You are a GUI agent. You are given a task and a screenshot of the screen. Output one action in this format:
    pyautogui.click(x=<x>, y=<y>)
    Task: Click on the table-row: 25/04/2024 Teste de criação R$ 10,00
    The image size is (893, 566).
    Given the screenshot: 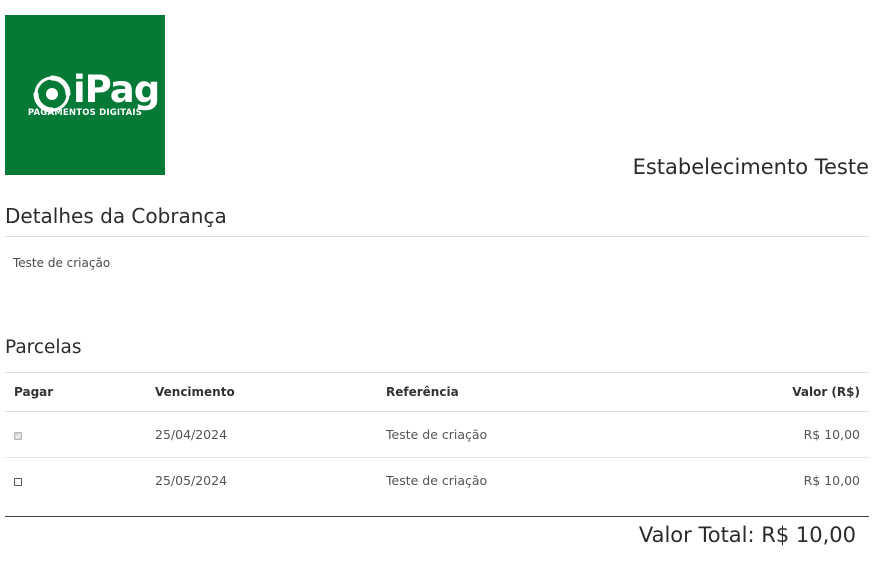 What is the action you would take?
    pyautogui.click(x=437, y=434)
    